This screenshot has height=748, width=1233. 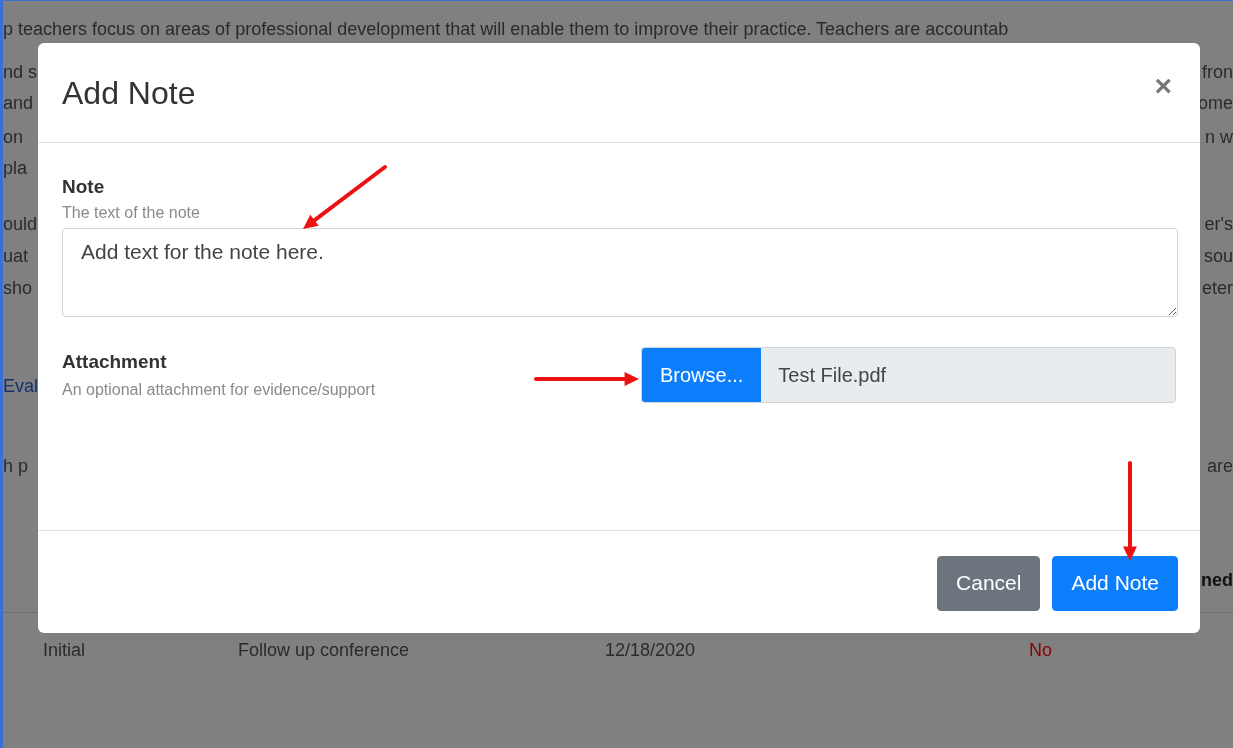 What do you see at coordinates (15, 168) in the screenshot?
I see `page-text: pla` at bounding box center [15, 168].